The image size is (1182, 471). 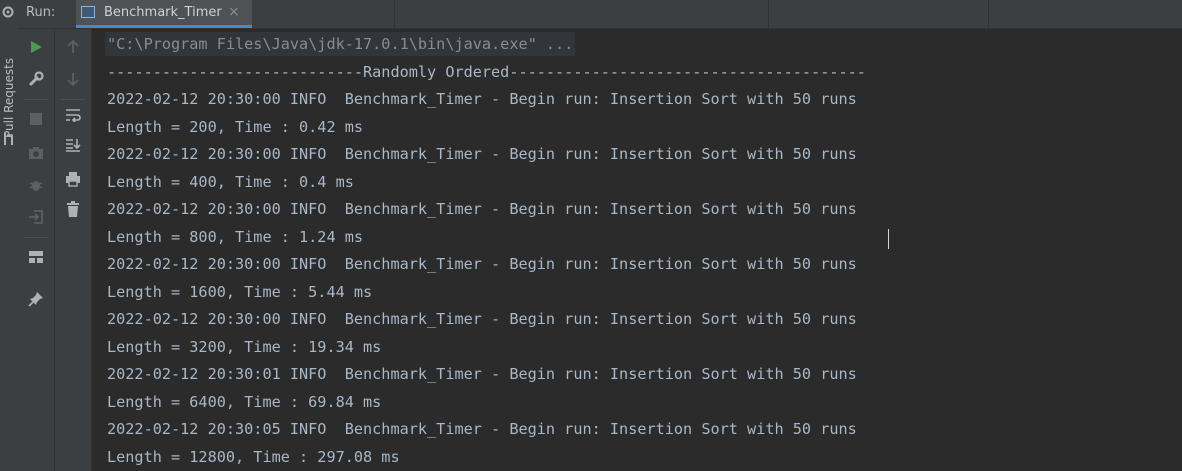 What do you see at coordinates (244, 347) in the screenshot?
I see `console-line: Length = 3200, Time : 19.34 ms` at bounding box center [244, 347].